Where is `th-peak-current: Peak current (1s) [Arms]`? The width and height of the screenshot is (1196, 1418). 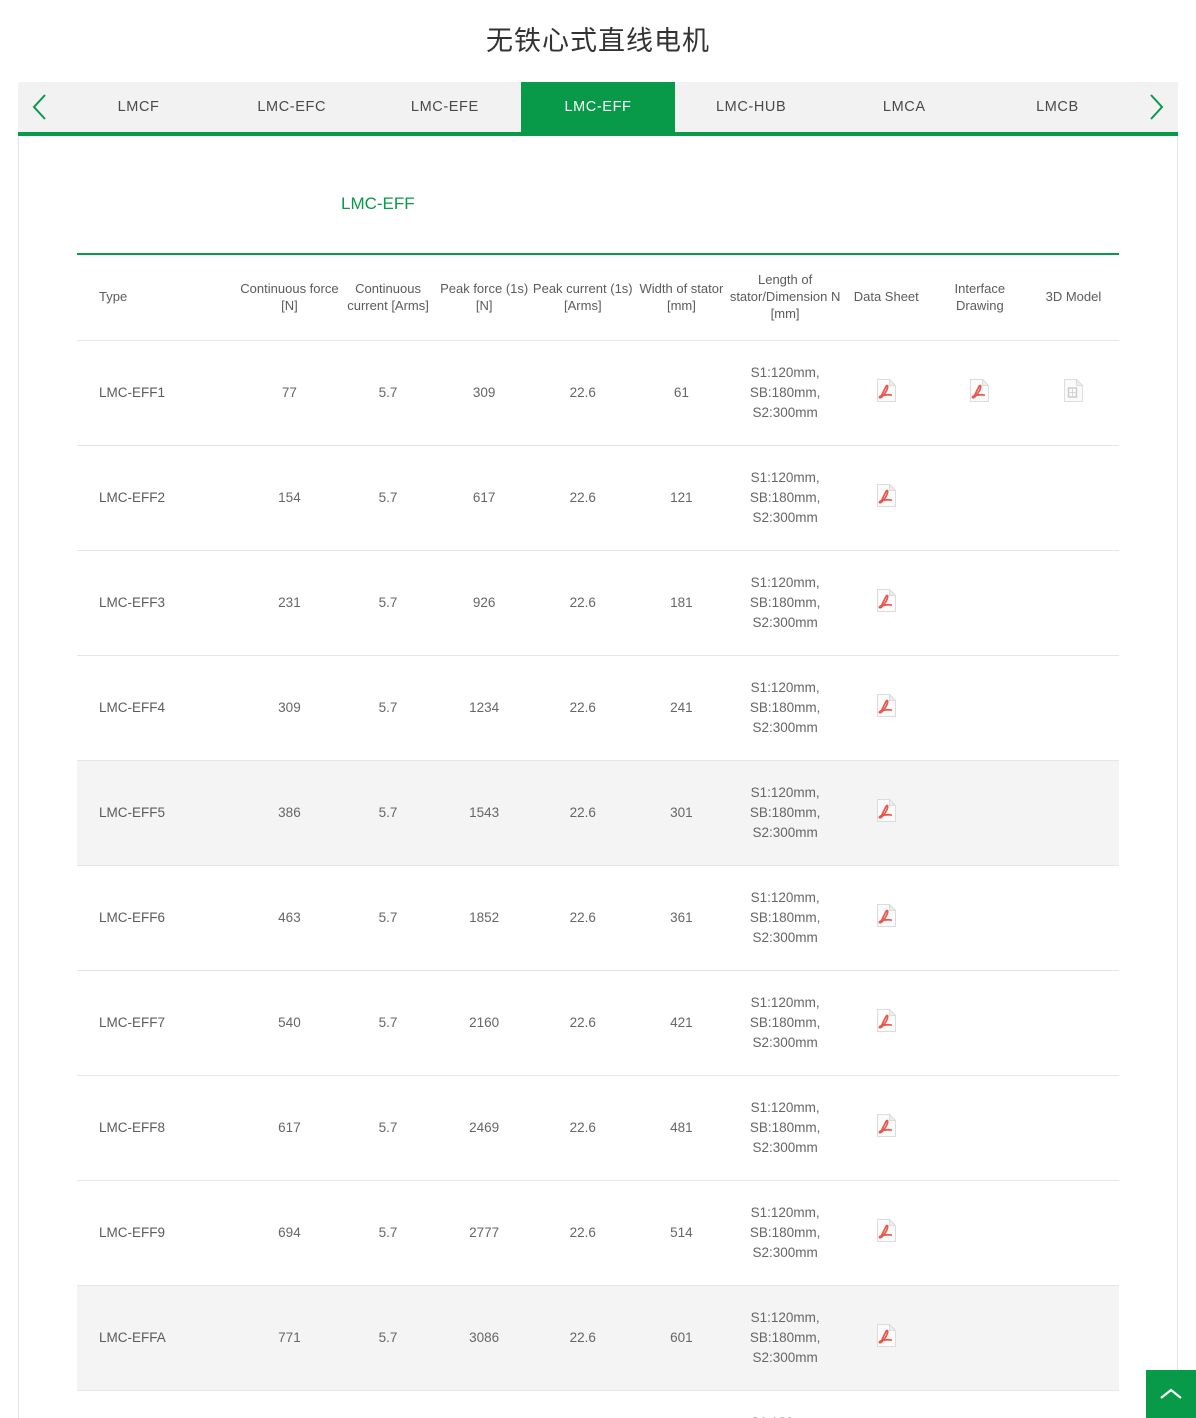 th-peak-current: Peak current (1s) [Arms] is located at coordinates (583, 297).